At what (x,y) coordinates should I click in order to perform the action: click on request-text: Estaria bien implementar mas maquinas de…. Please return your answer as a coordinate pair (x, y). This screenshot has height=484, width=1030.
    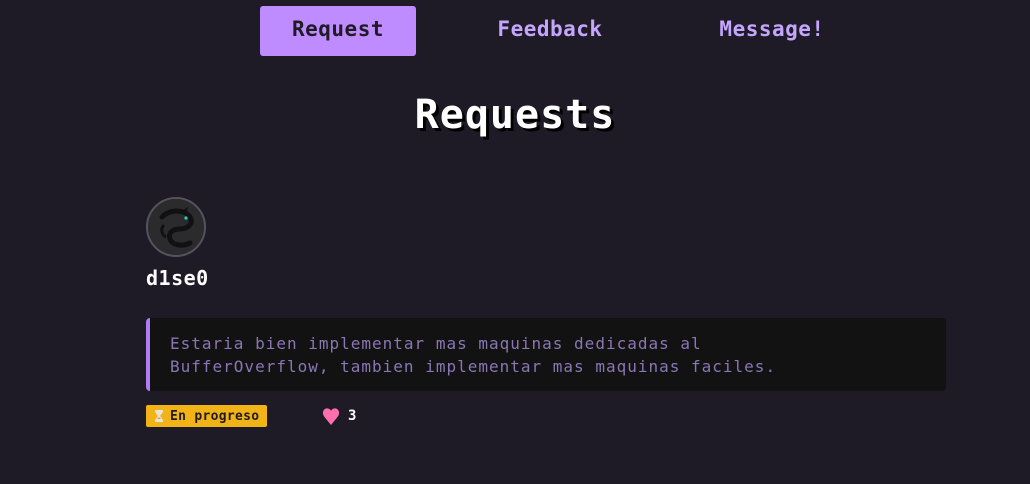
    Looking at the image, I should click on (473, 355).